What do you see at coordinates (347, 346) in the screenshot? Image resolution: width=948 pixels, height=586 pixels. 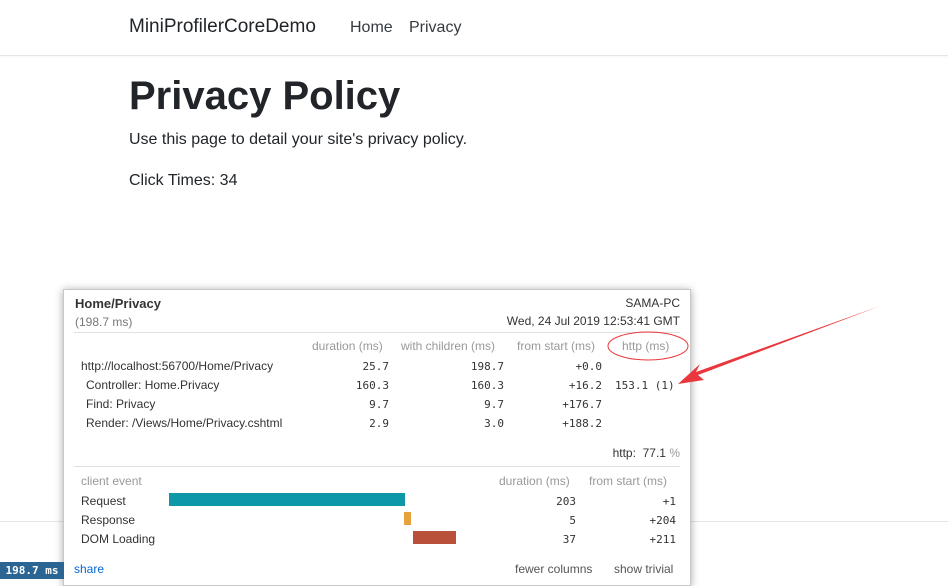 I see `col-duration: duration (ms)` at bounding box center [347, 346].